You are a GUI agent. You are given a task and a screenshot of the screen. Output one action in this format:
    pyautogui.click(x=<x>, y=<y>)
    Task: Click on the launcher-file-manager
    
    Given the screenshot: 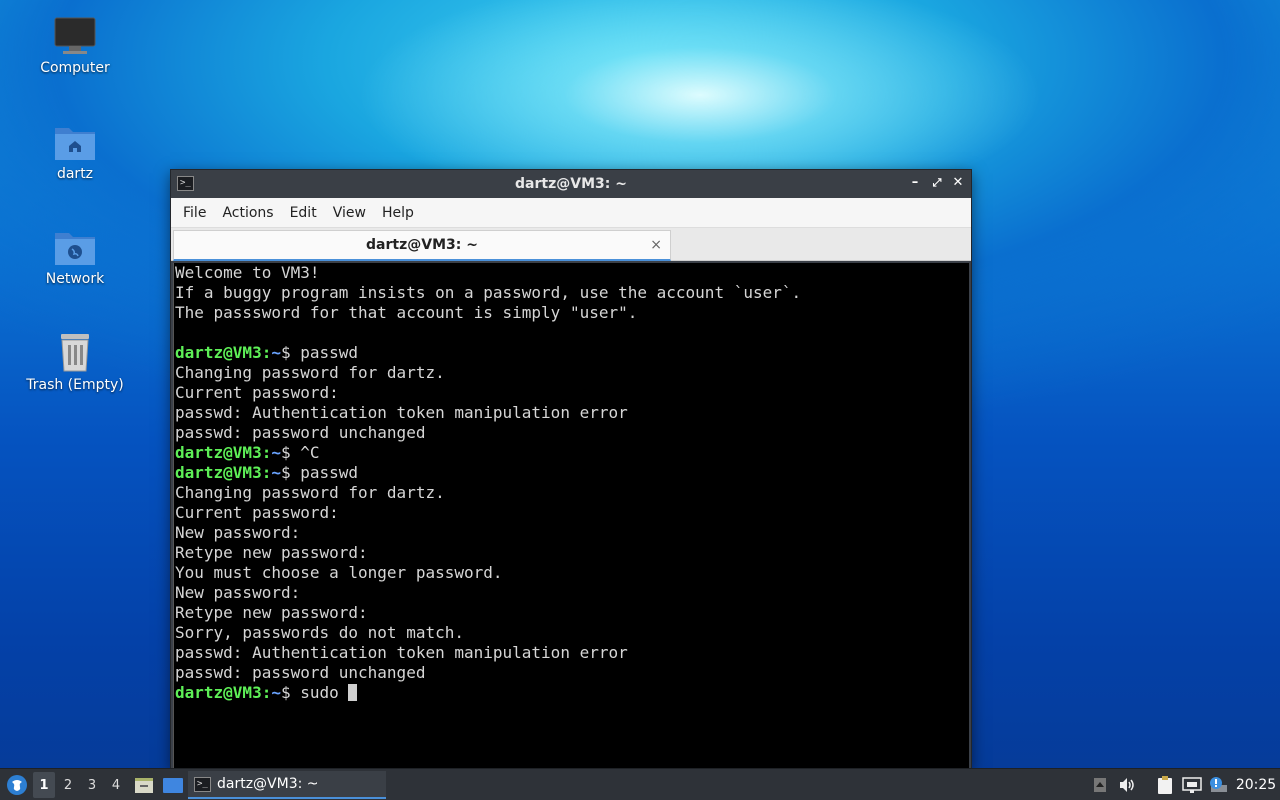 What is the action you would take?
    pyautogui.click(x=144, y=784)
    